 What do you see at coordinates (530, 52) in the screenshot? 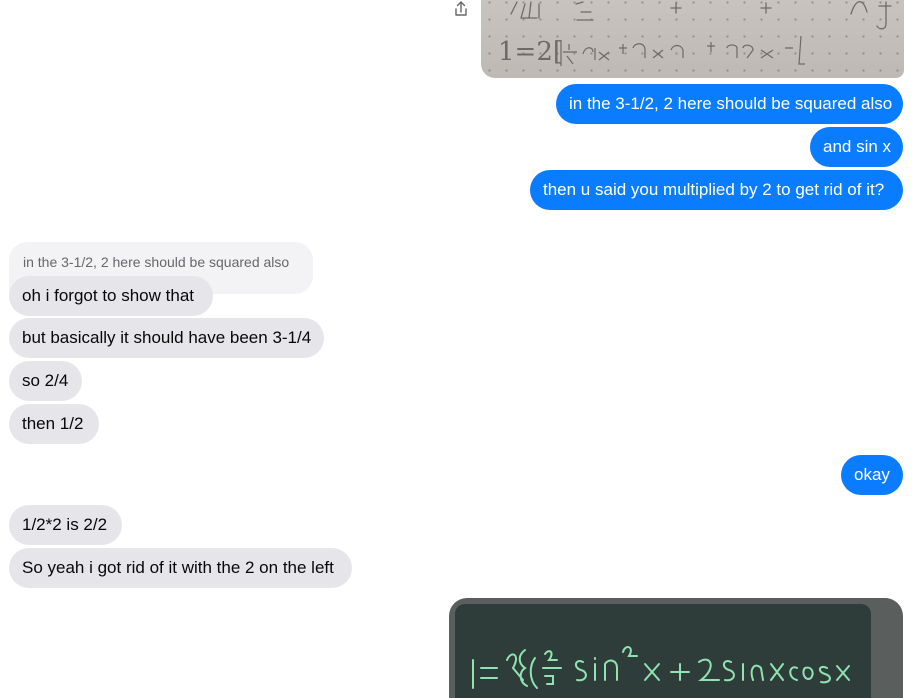
I see `svg-text: 1=2[` at bounding box center [530, 52].